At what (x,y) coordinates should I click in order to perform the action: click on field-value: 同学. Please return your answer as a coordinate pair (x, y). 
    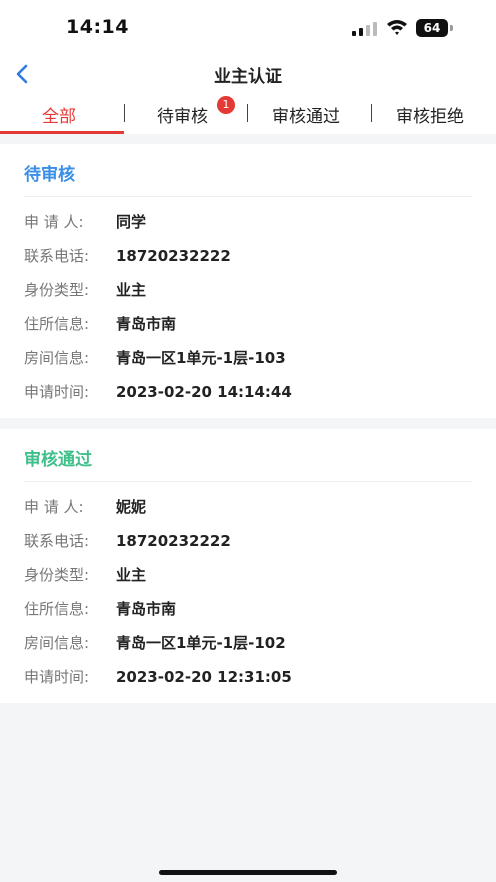
    Looking at the image, I should click on (131, 222).